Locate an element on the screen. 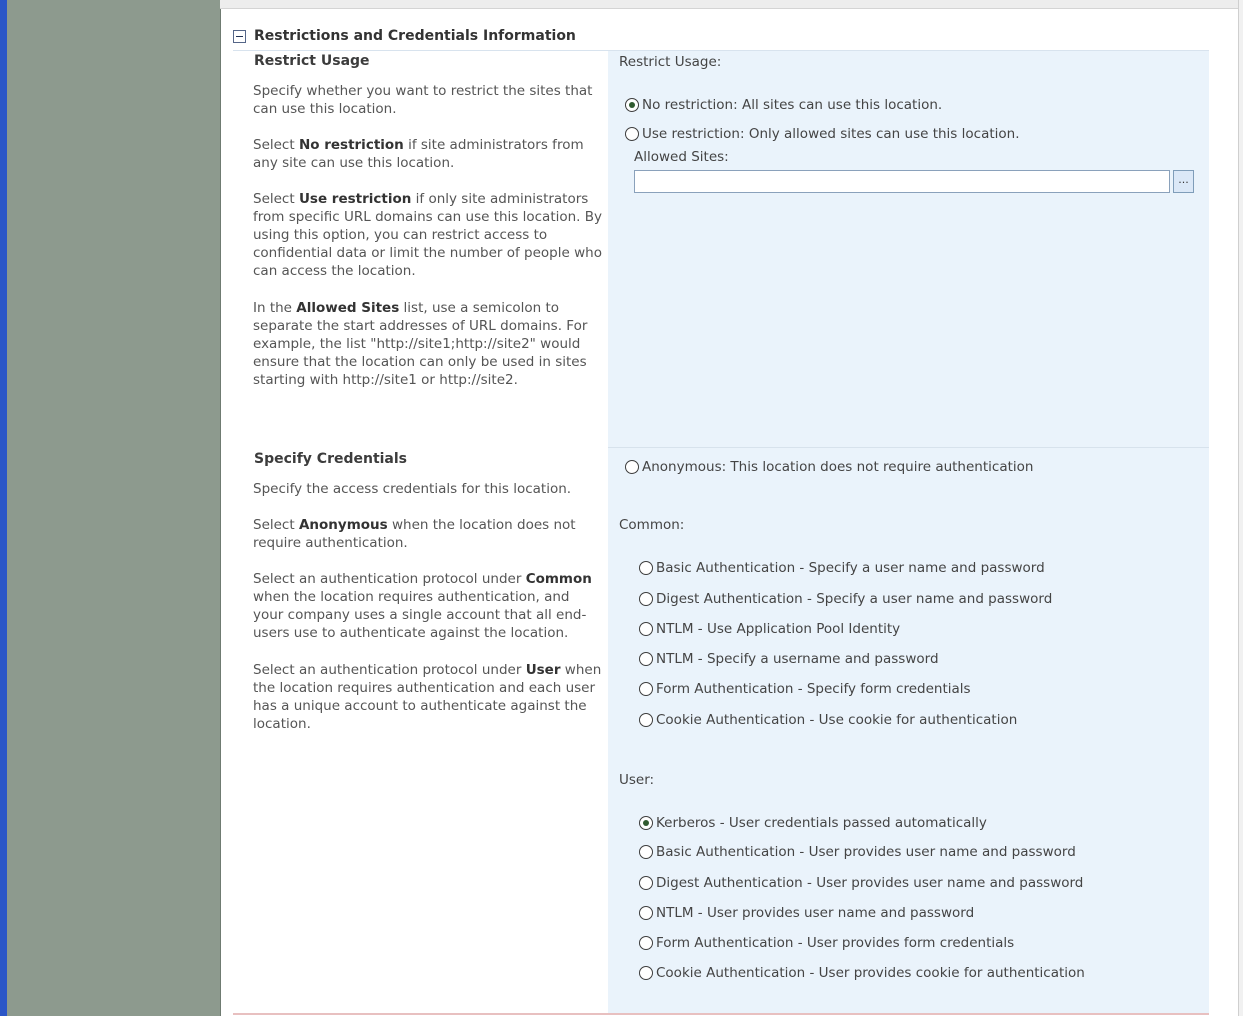 This screenshot has height=1016, width=1243. common-label: Common: is located at coordinates (652, 525).